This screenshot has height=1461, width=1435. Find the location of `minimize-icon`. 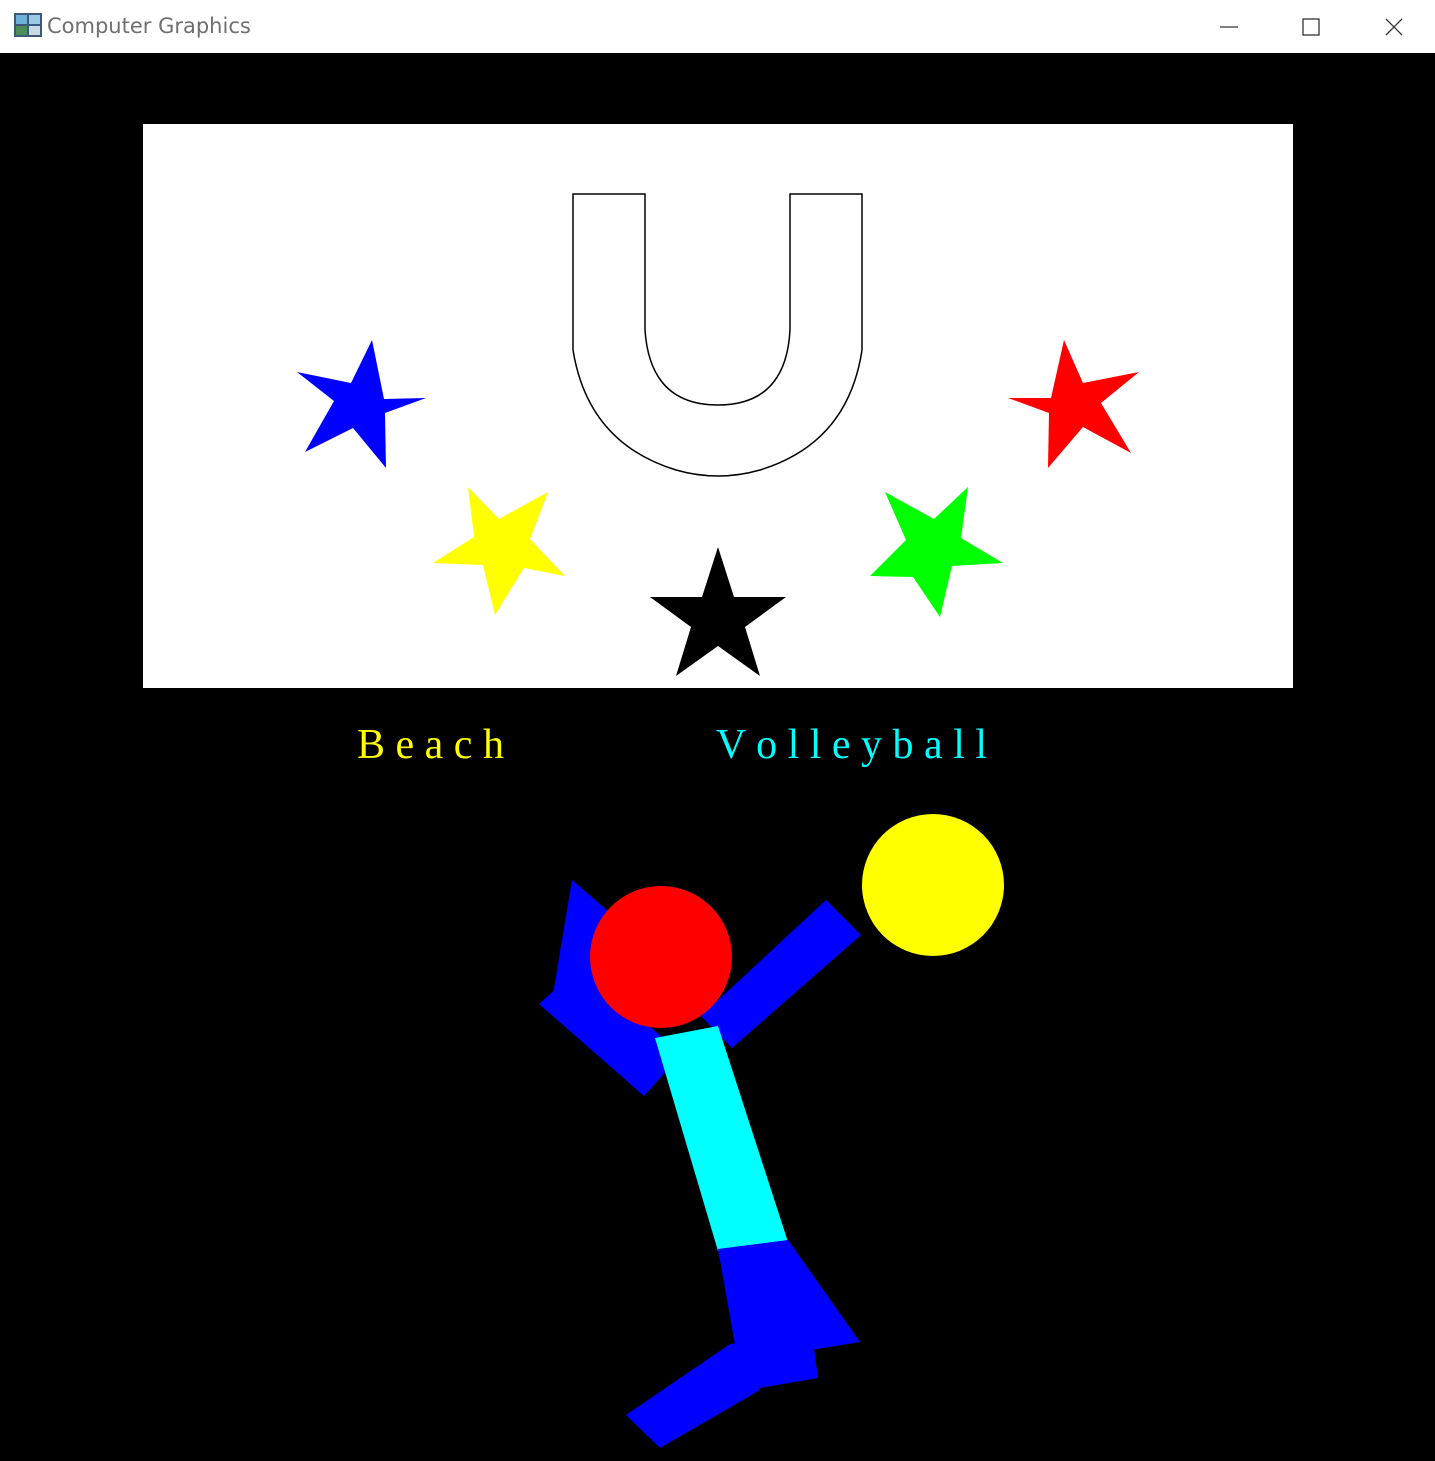

minimize-icon is located at coordinates (1229, 26).